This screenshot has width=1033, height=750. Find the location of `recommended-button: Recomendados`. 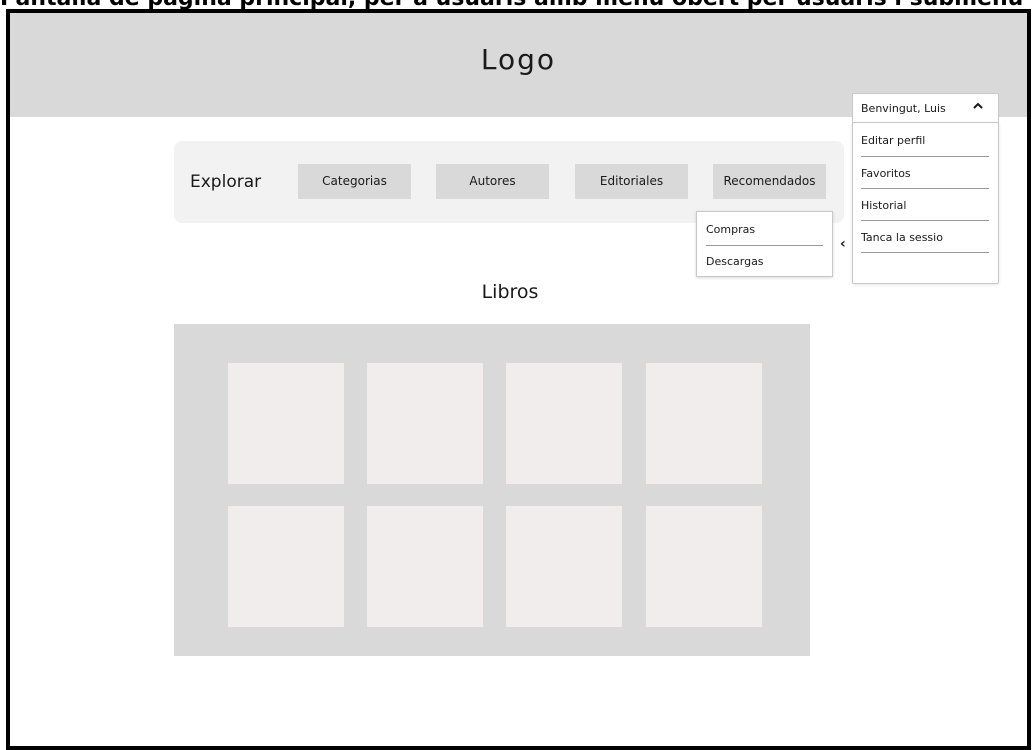

recommended-button: Recomendados is located at coordinates (769, 181).